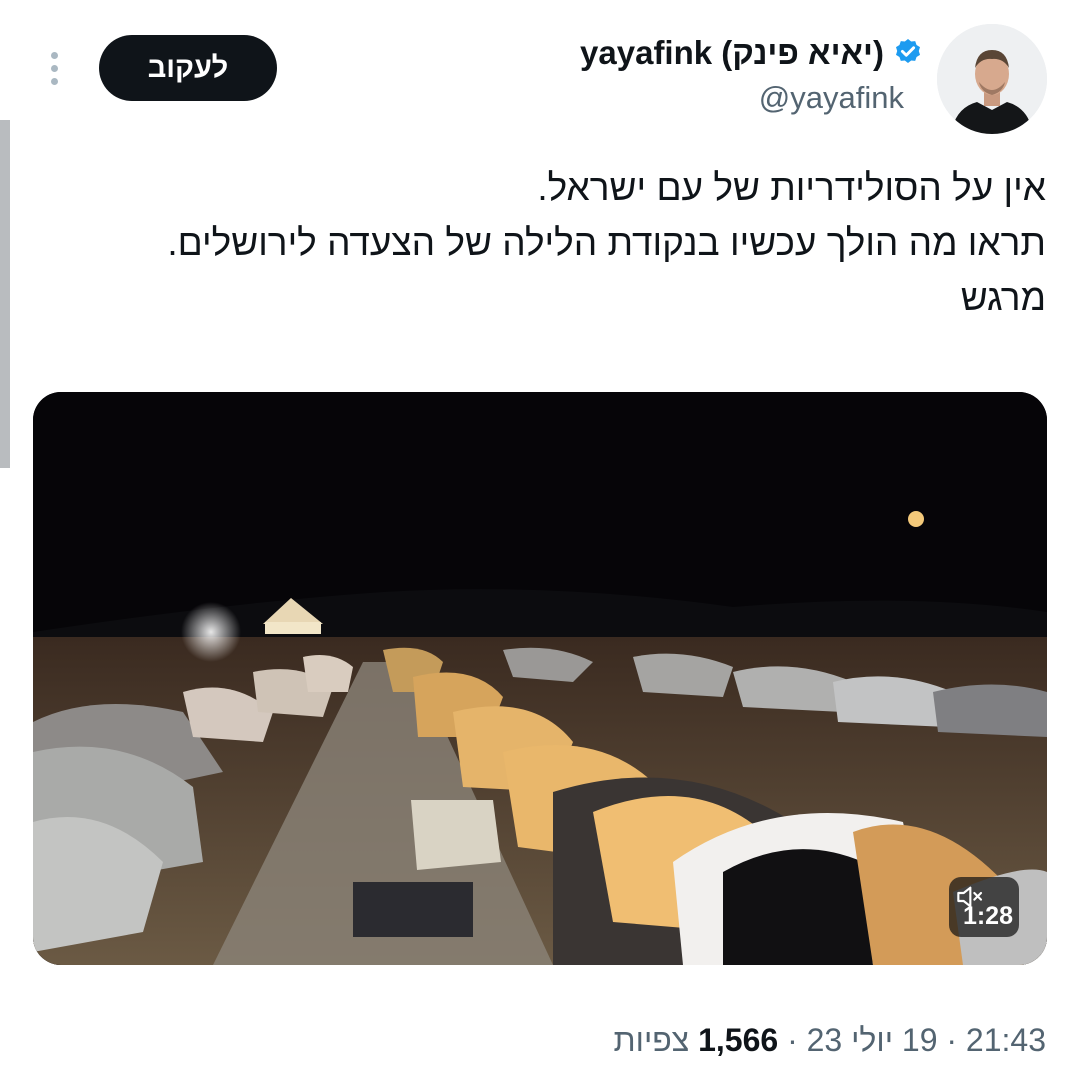  I want to click on tweet-meta: 21:43 · 19 יולי 23 · 1,566 צפיות, so click(830, 1040).